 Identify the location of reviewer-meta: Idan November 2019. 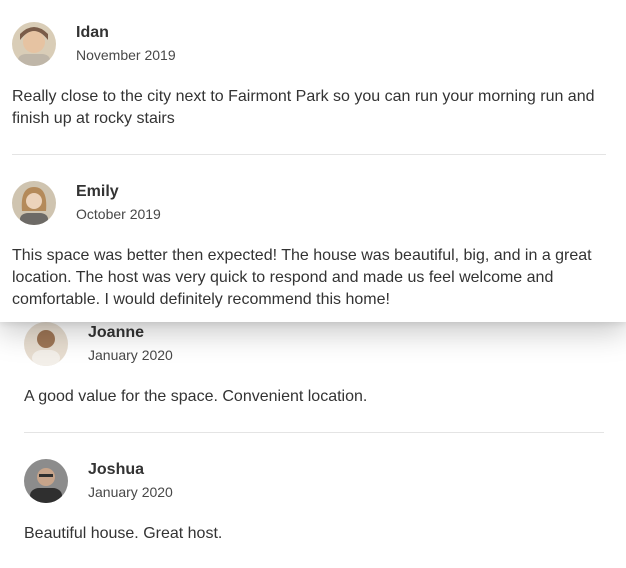
(126, 44).